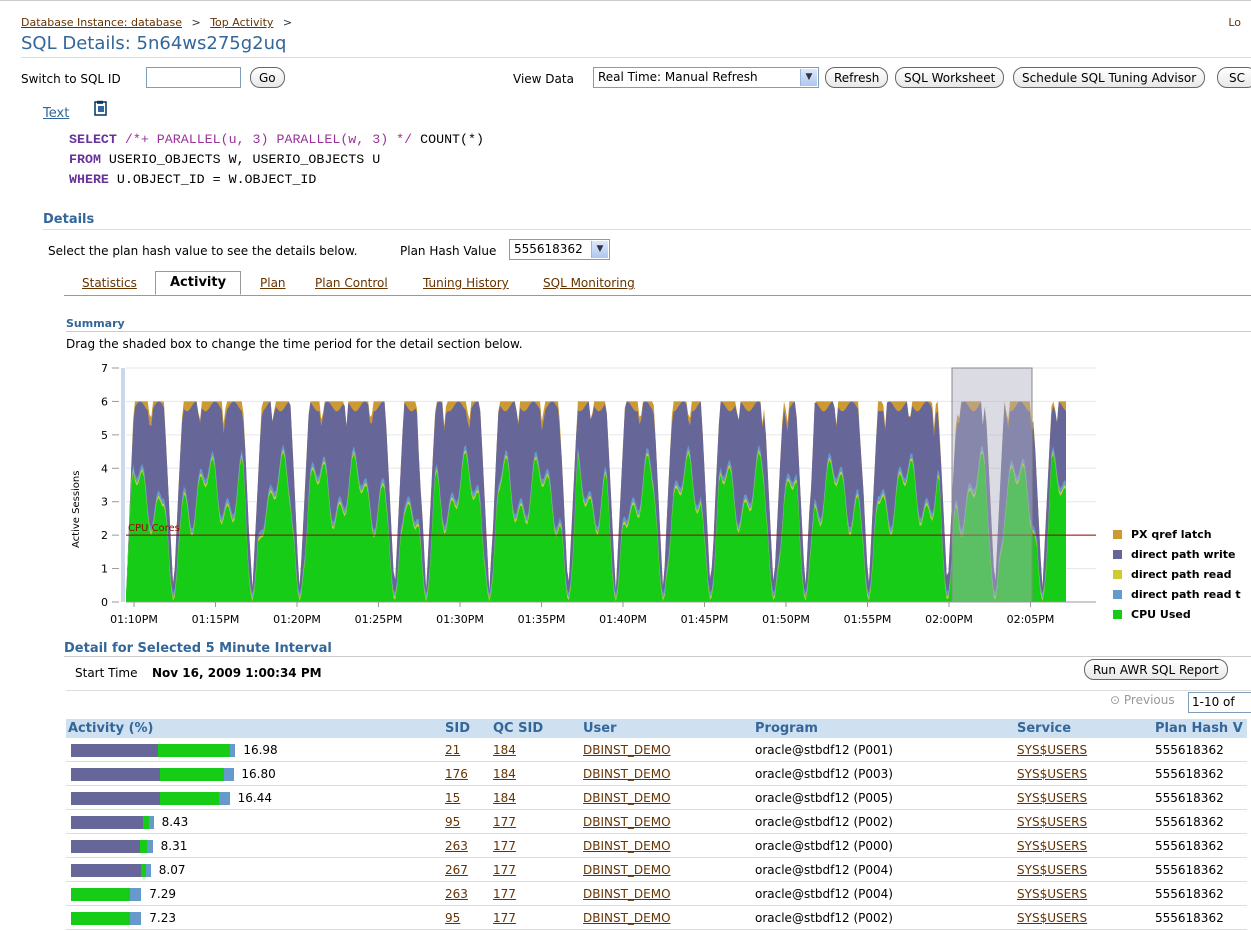 This screenshot has height=931, width=1251. Describe the element at coordinates (1156, 669) in the screenshot. I see `run-awr-sql-report-button: Run AWR SQL Report` at that location.